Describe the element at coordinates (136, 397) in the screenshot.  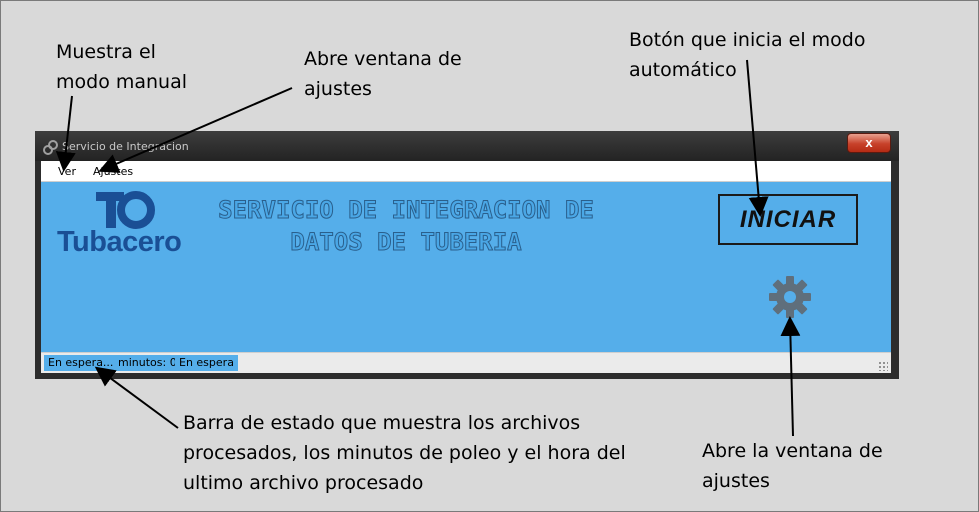
I see `arrow-status-bar` at that location.